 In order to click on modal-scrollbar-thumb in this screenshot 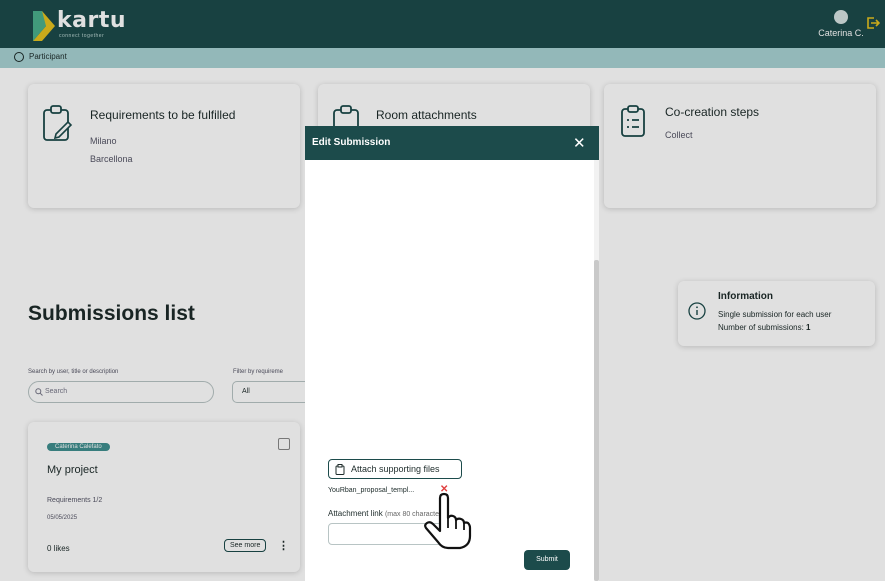, I will do `click(596, 420)`.